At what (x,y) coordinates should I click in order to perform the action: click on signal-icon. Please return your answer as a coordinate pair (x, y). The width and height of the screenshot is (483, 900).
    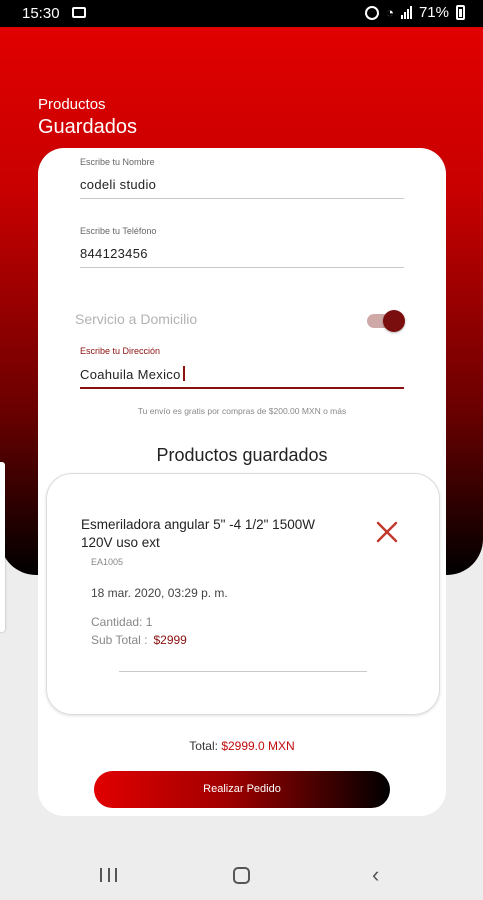
    Looking at the image, I should click on (406, 12).